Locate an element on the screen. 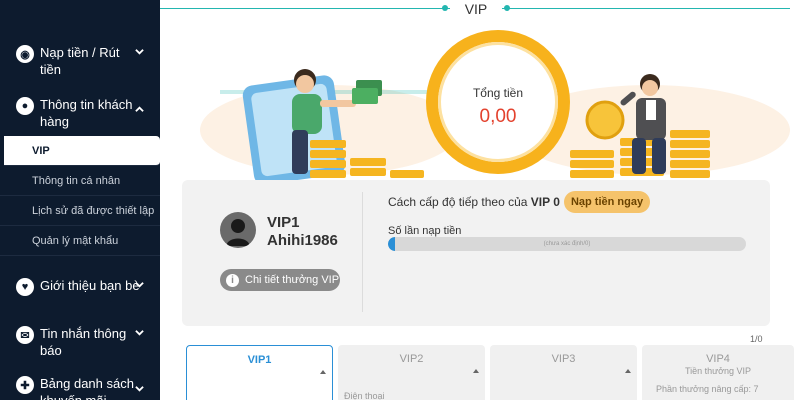 This screenshot has height=400, width=800. menu-item-promotions: ✚ Bảng danh sách khuyến mãi is located at coordinates (80, 387).